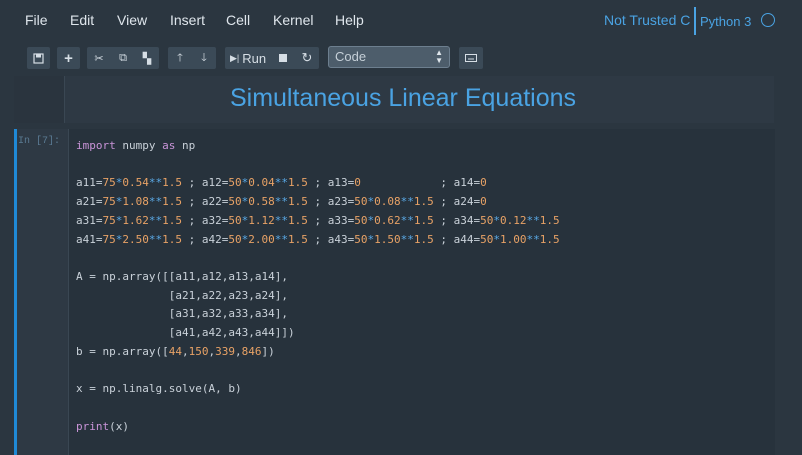 The image size is (802, 455). I want to click on move-up-button: 🡑, so click(180, 58).